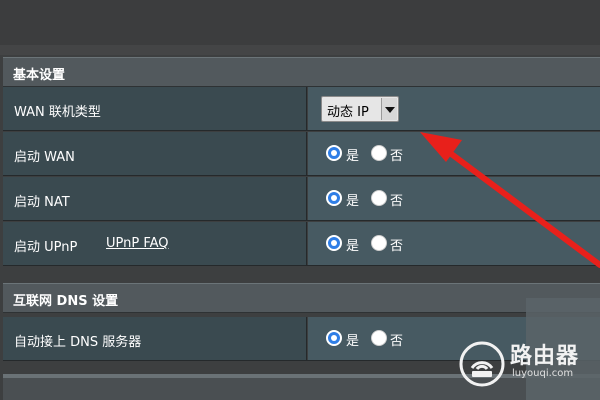 Image resolution: width=600 pixels, height=400 pixels. I want to click on watermark-url: luyouqi.com, so click(543, 373).